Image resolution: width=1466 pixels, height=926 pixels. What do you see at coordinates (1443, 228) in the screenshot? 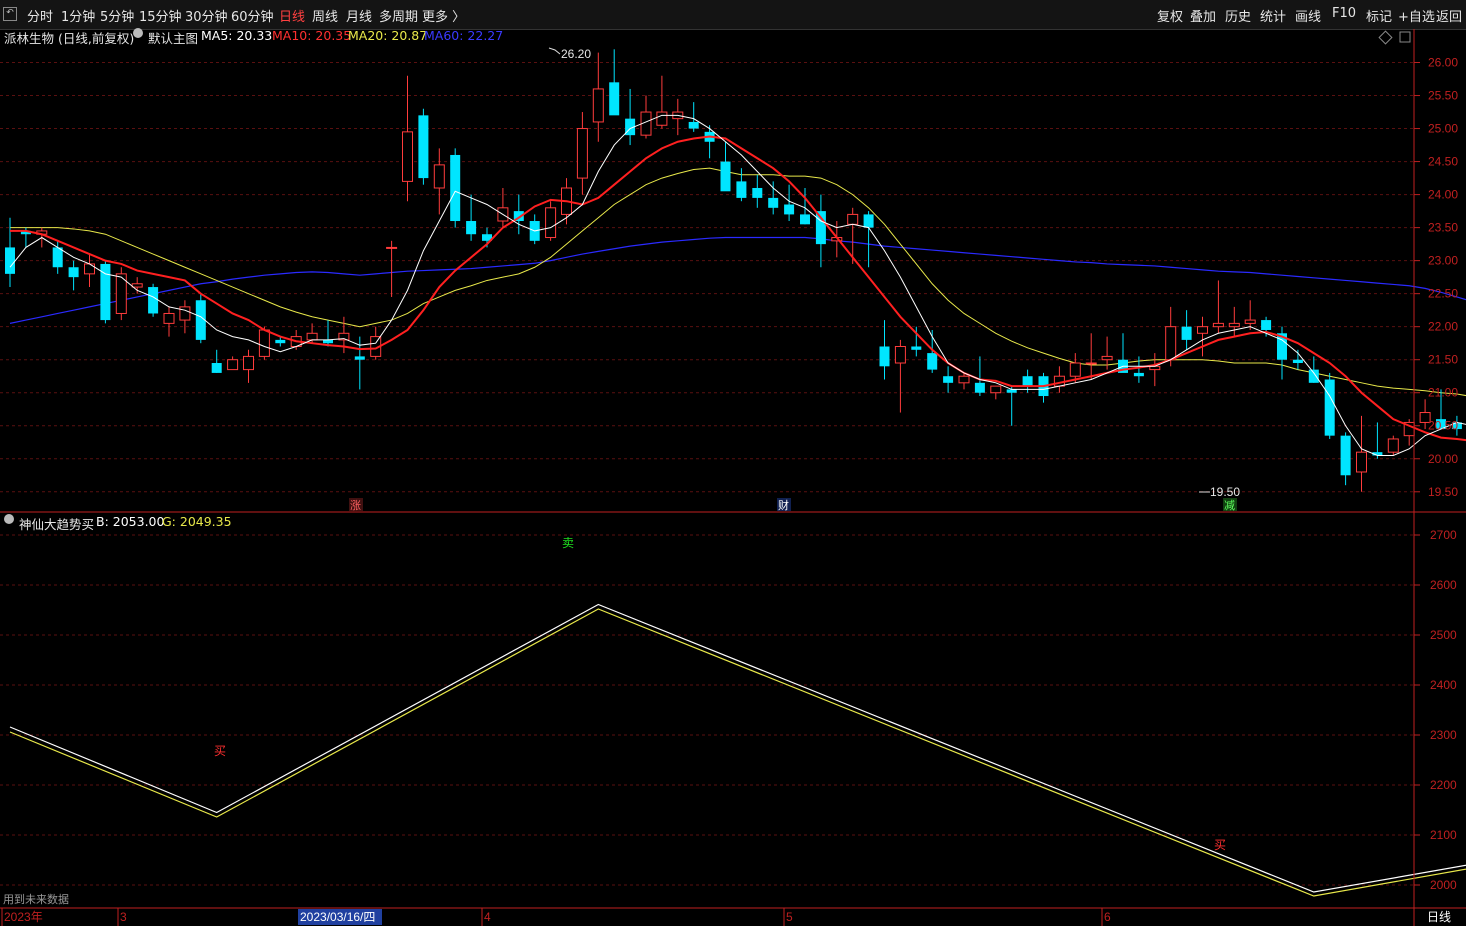
I see `main-axis-label-8: 23.50` at bounding box center [1443, 228].